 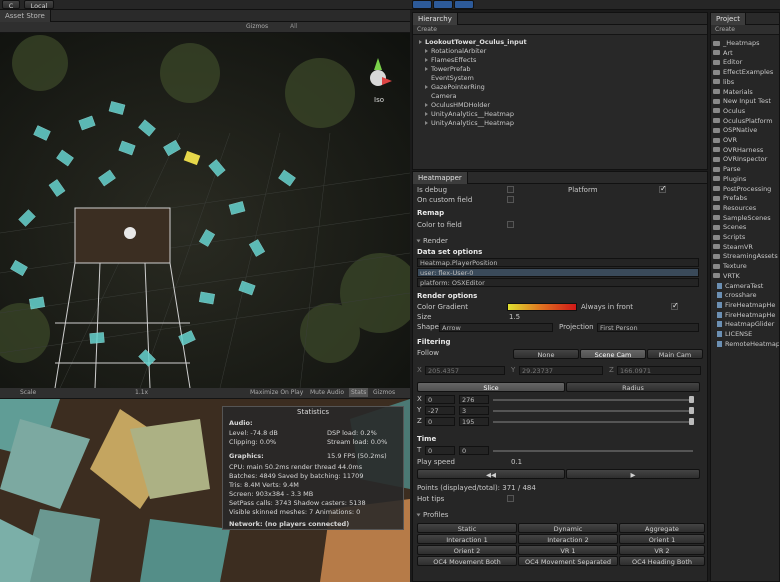 I want to click on scale-value: 1.1x, so click(x=141, y=392).